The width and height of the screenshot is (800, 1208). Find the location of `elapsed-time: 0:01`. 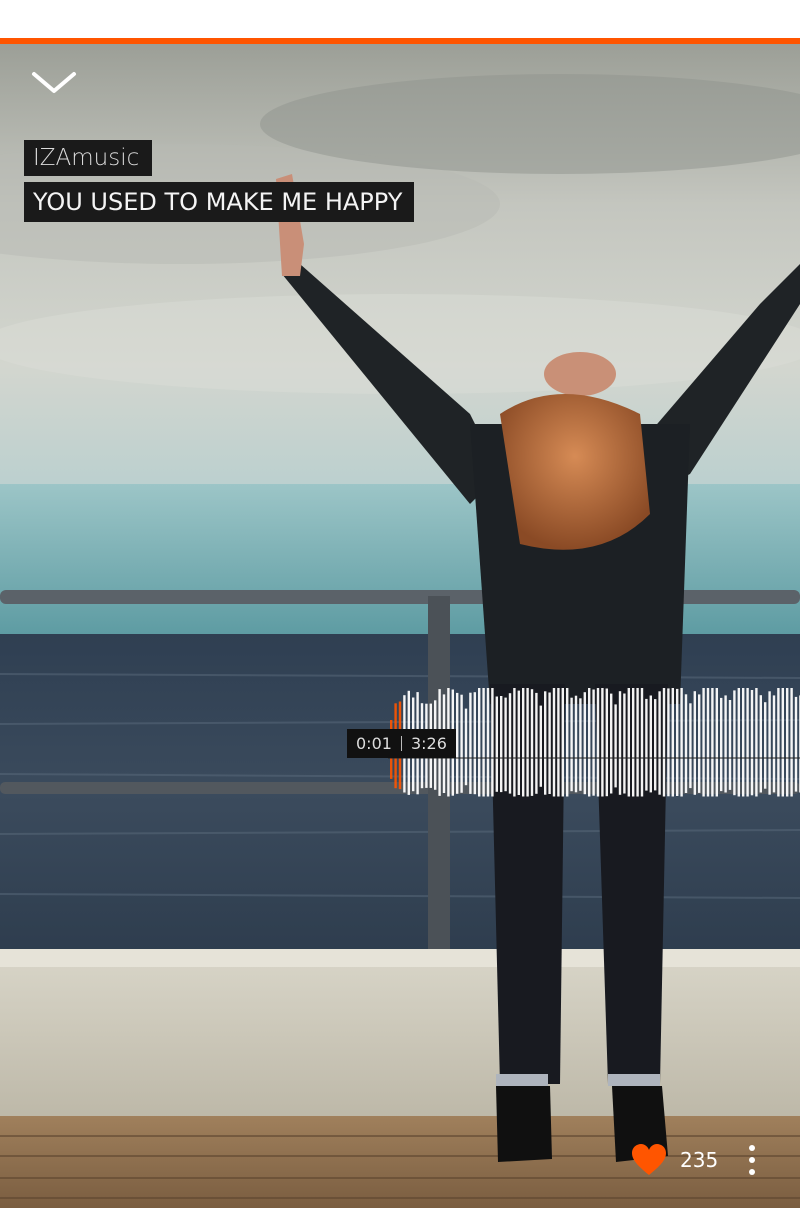

elapsed-time: 0:01 is located at coordinates (374, 743).